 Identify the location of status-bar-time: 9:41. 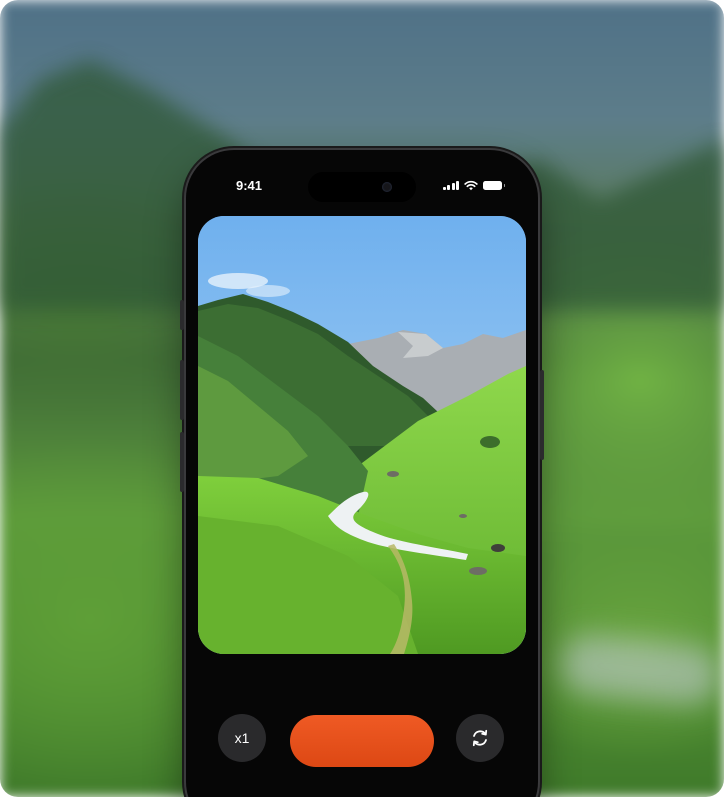
(249, 185).